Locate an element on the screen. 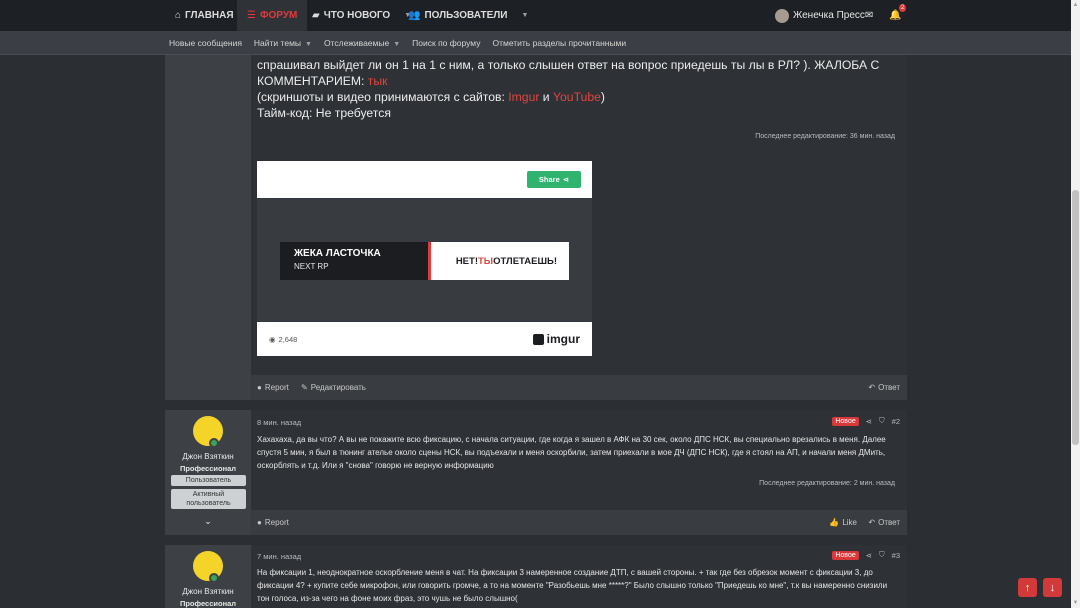  subnav-watched: Отслеживаемые ▼ is located at coordinates (362, 43).